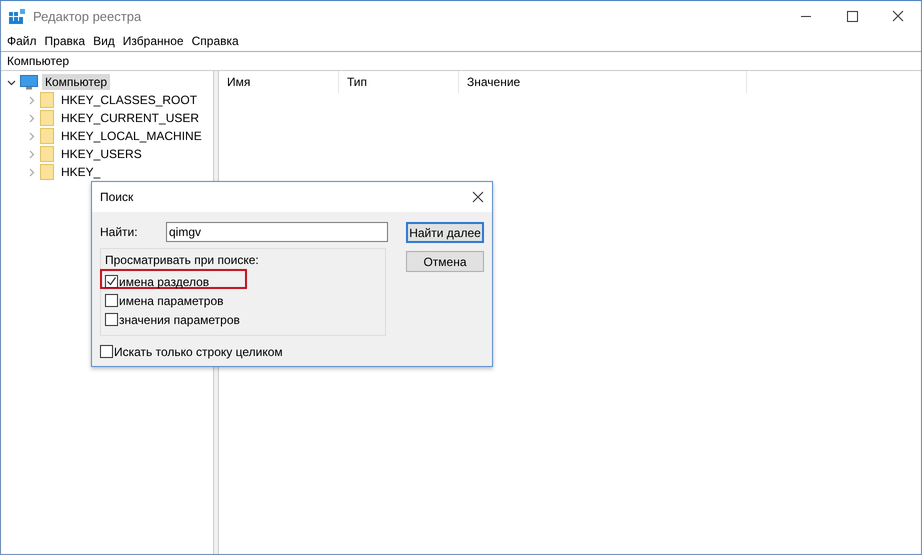  I want to click on dialog-button: Отмена, so click(445, 261).